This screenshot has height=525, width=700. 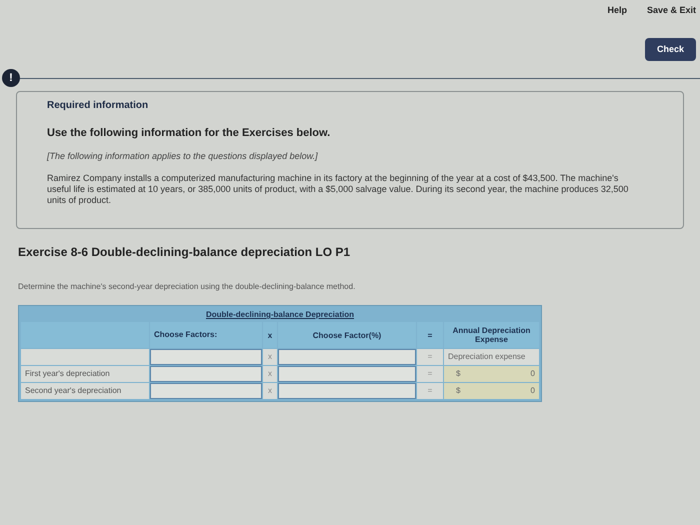 I want to click on column-caption: Depreciation expense, so click(x=491, y=357).